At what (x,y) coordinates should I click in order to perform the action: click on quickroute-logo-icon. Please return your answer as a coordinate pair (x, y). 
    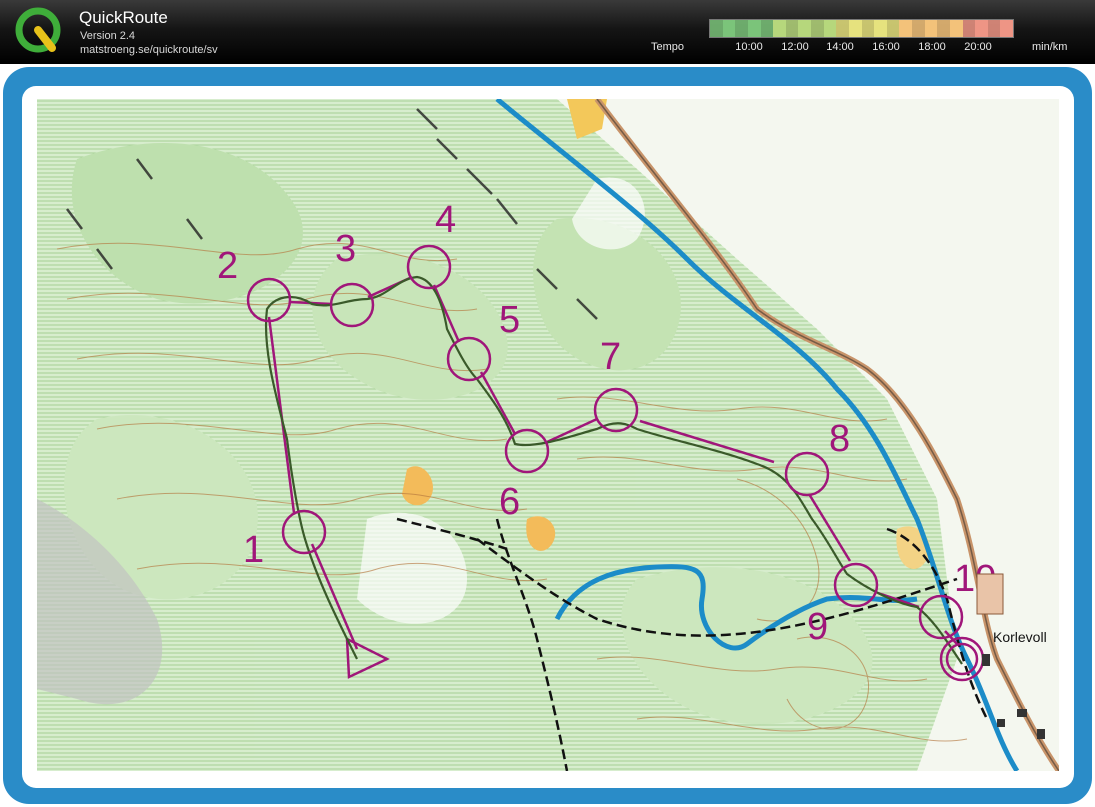
    Looking at the image, I should click on (38, 30).